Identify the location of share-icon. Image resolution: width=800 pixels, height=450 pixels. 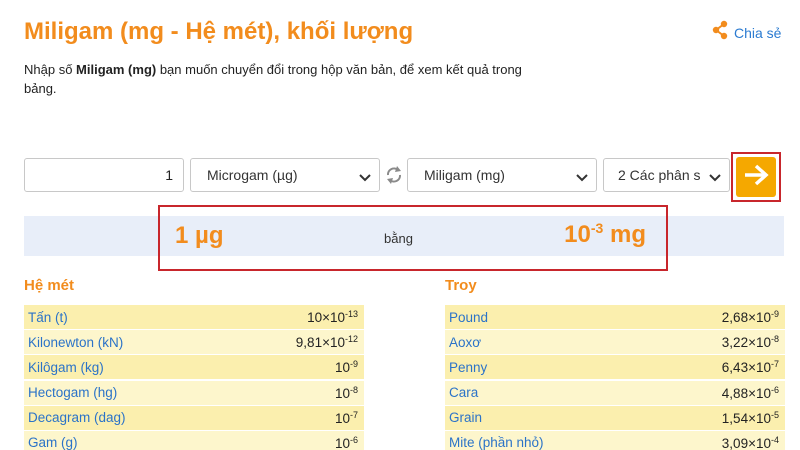
(720, 32).